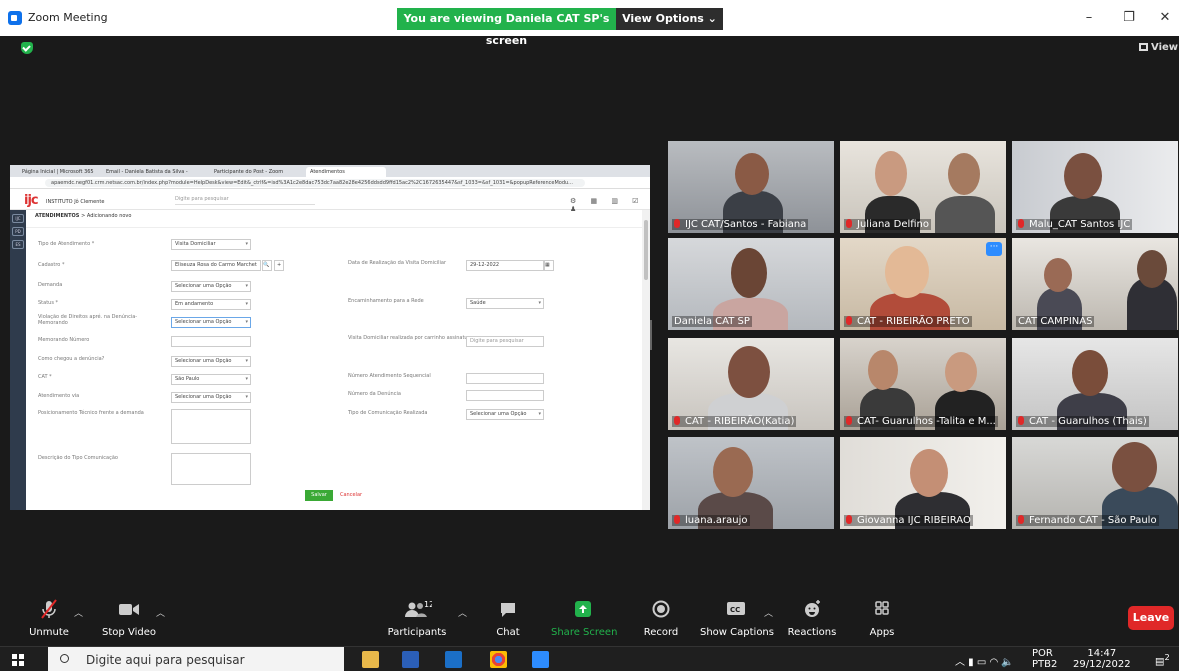 Image resolution: width=1179 pixels, height=671 pixels. I want to click on participant-tile: Malu_CAT Santos IJC, so click(1095, 187).